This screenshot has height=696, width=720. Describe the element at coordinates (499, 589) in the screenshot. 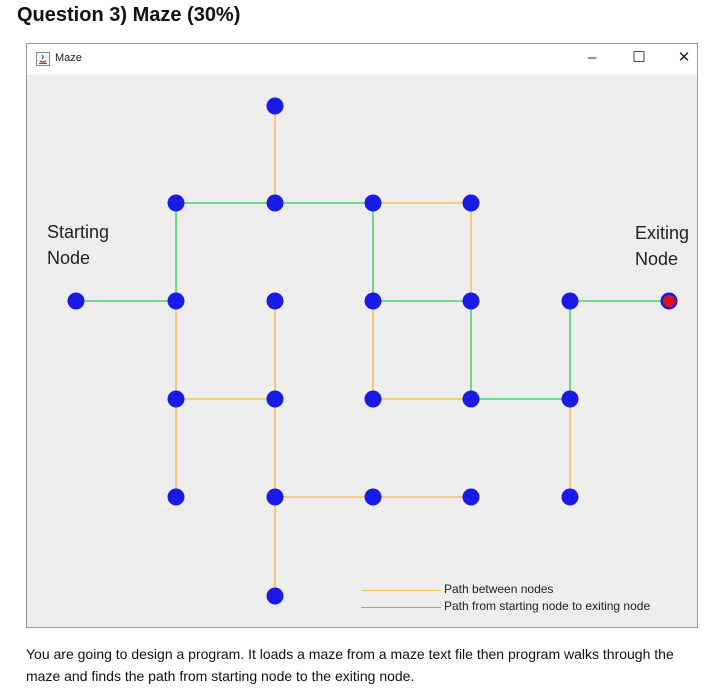

I see `legend-between-label: Path between nodes` at that location.